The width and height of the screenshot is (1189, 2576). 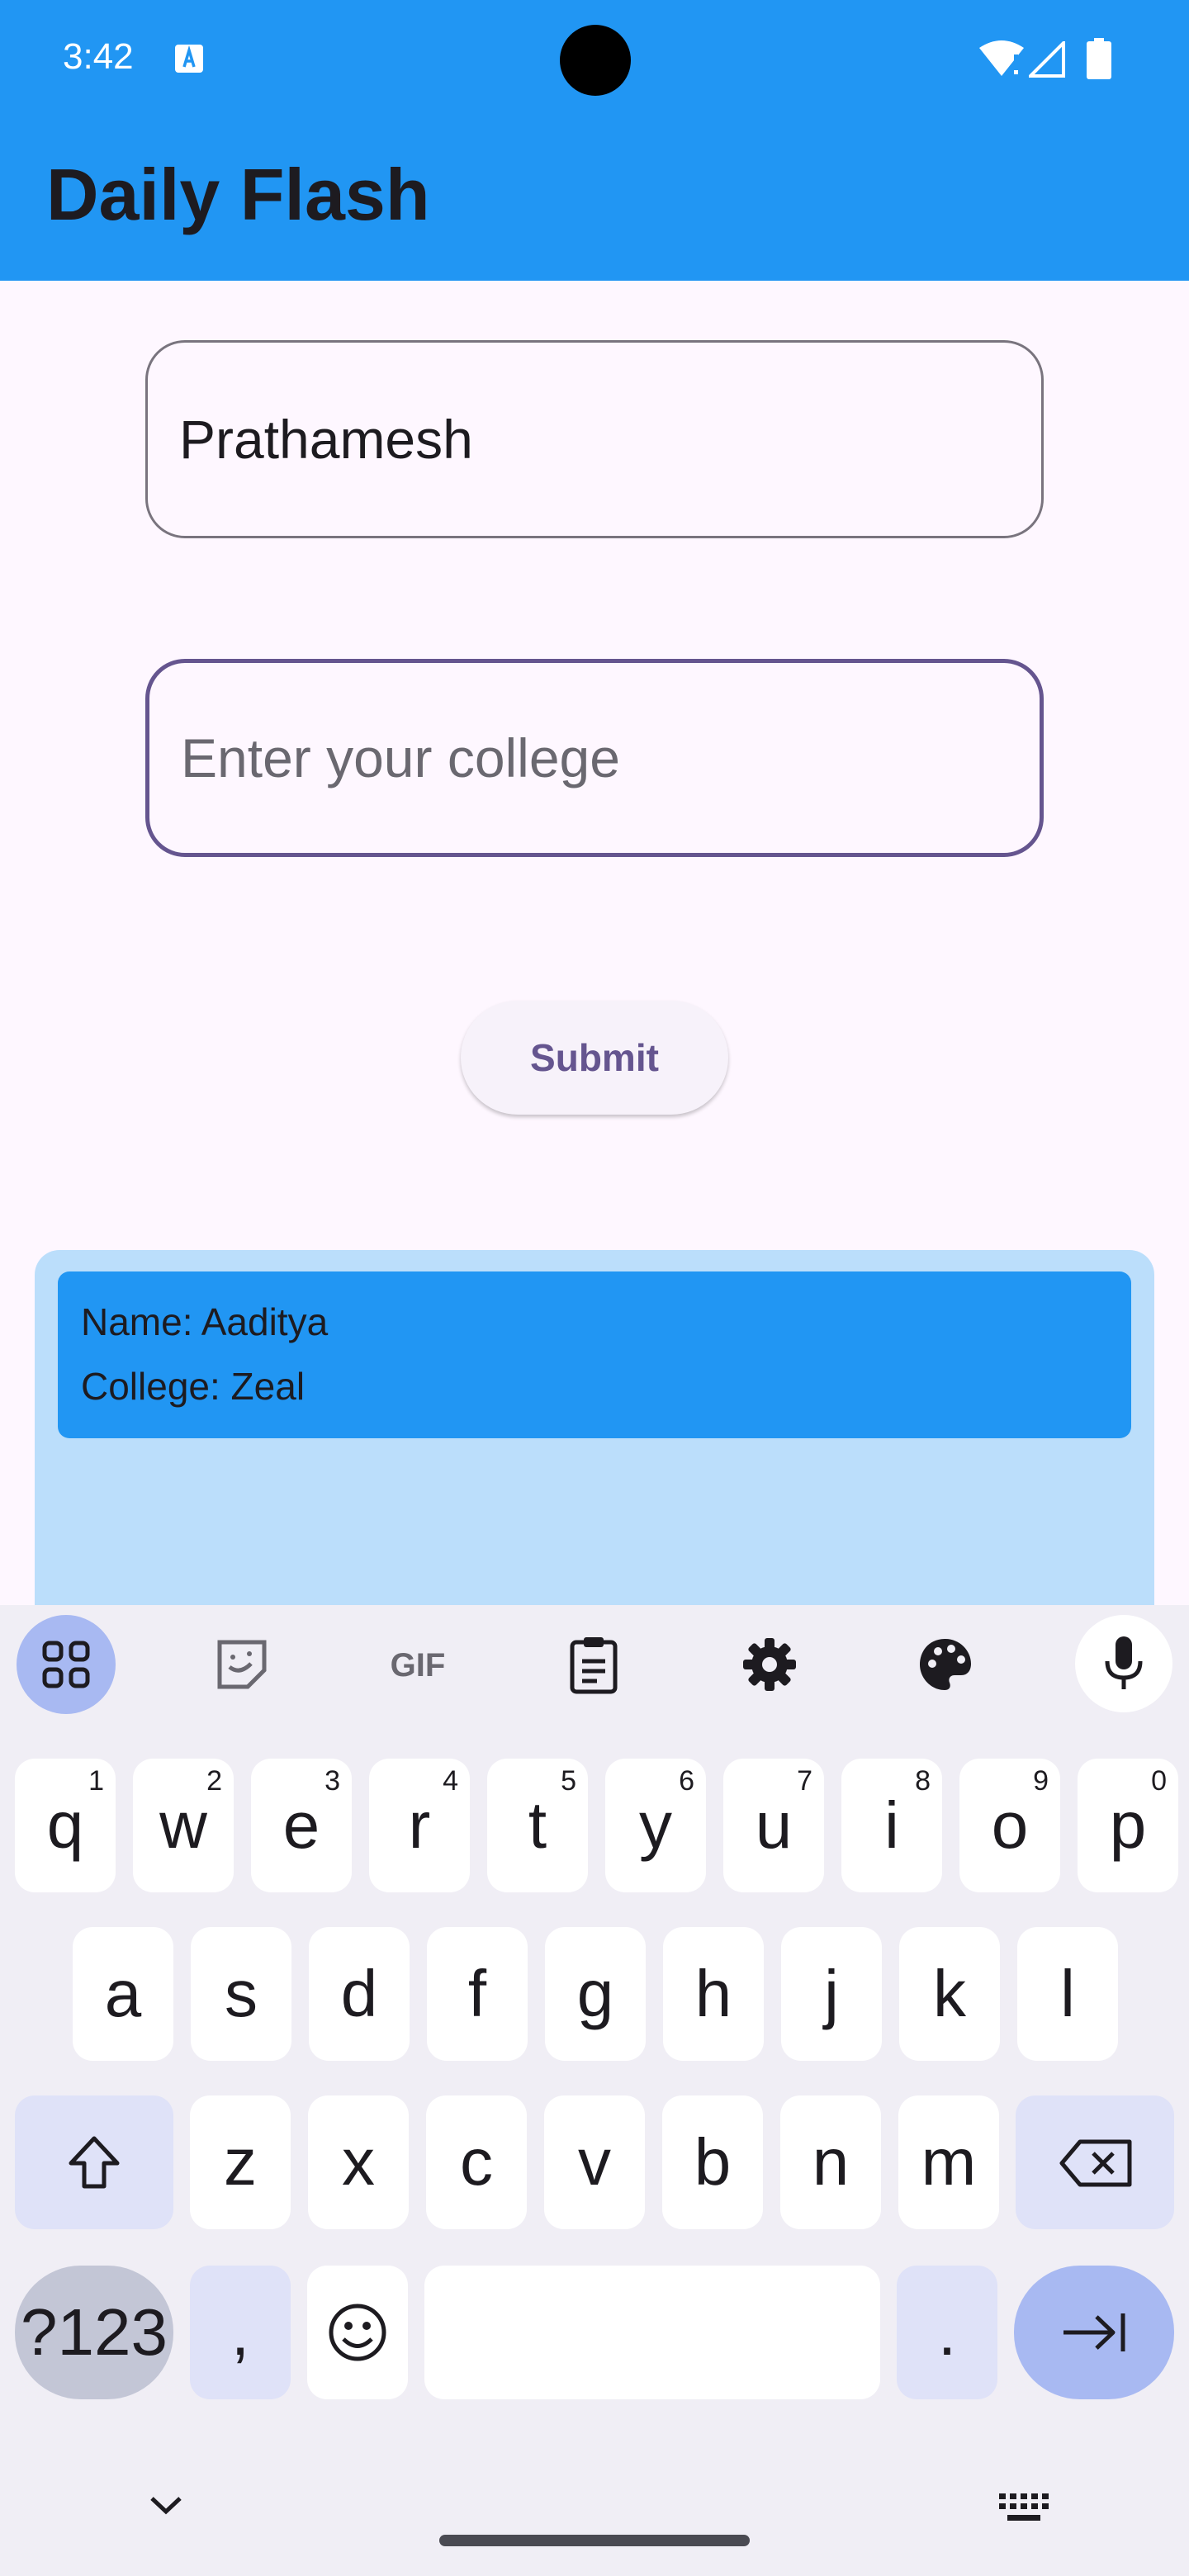 I want to click on keyboard-switch-icon, so click(x=1024, y=2507).